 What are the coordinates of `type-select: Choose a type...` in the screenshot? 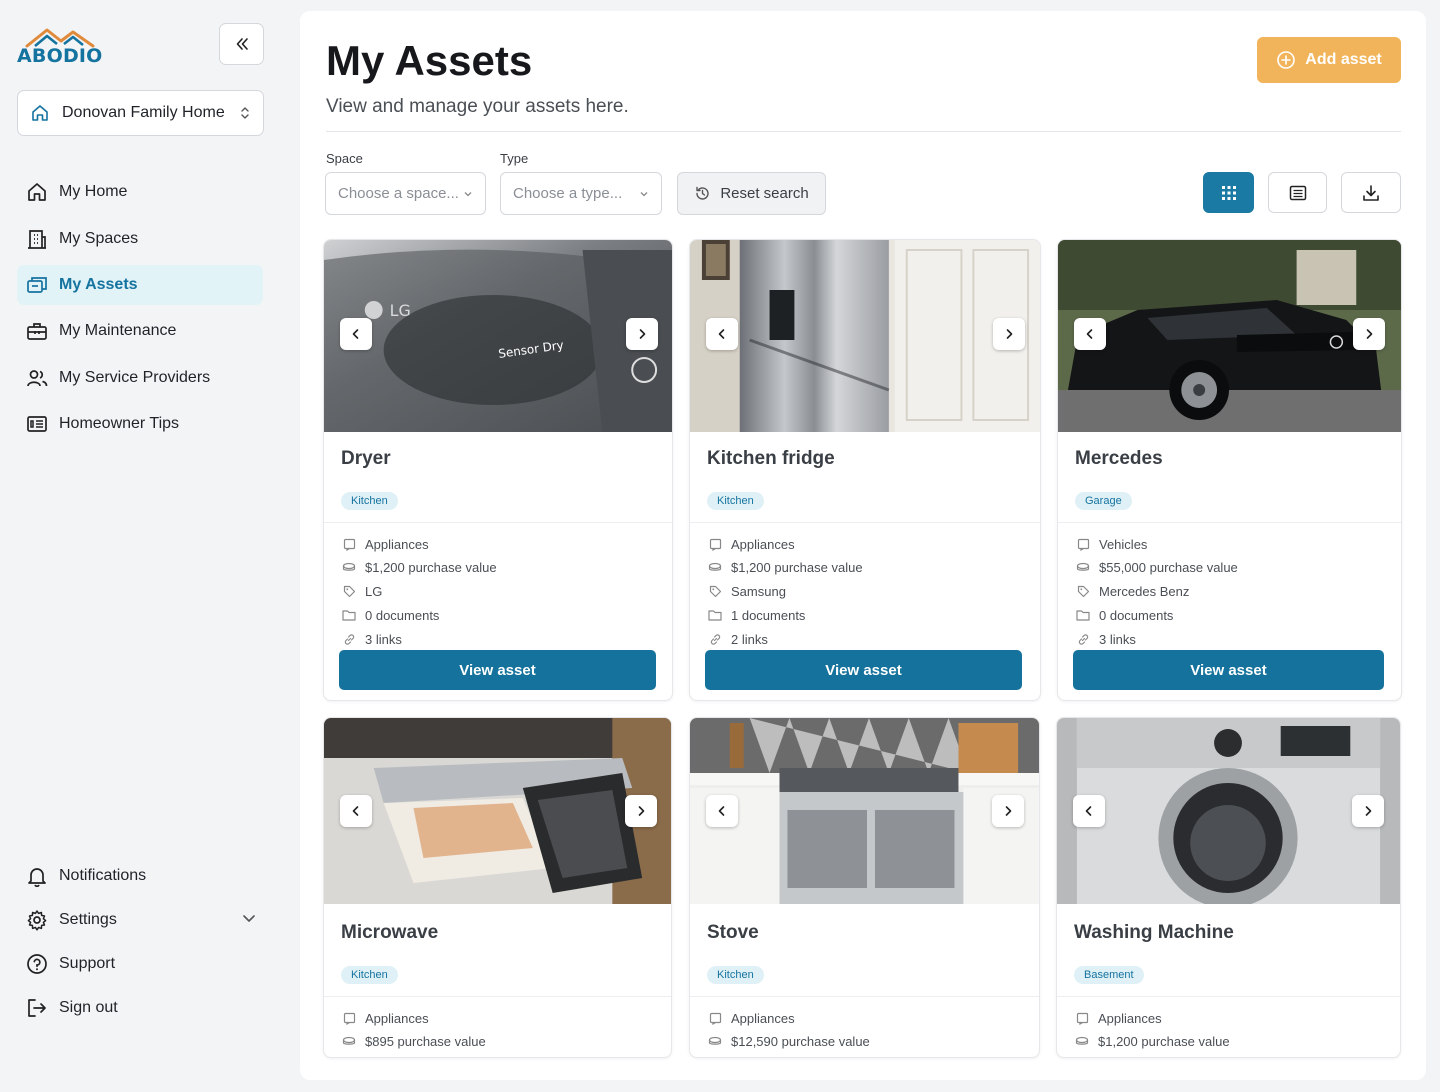 It's located at (581, 193).